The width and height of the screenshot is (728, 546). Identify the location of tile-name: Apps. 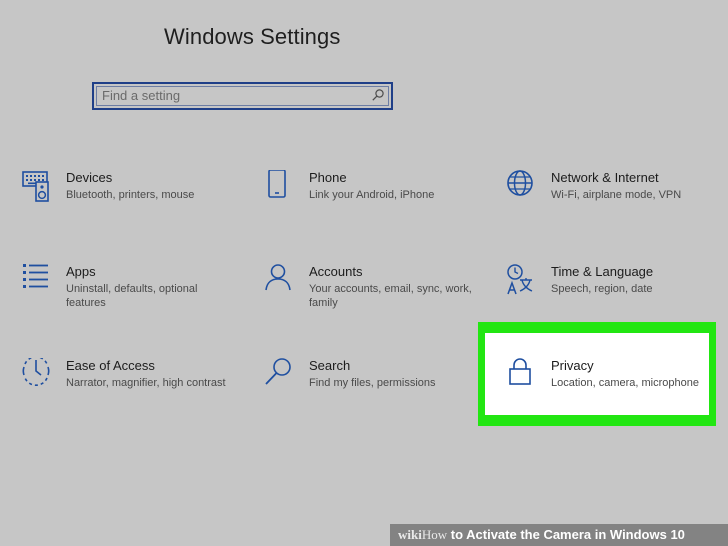
(81, 271).